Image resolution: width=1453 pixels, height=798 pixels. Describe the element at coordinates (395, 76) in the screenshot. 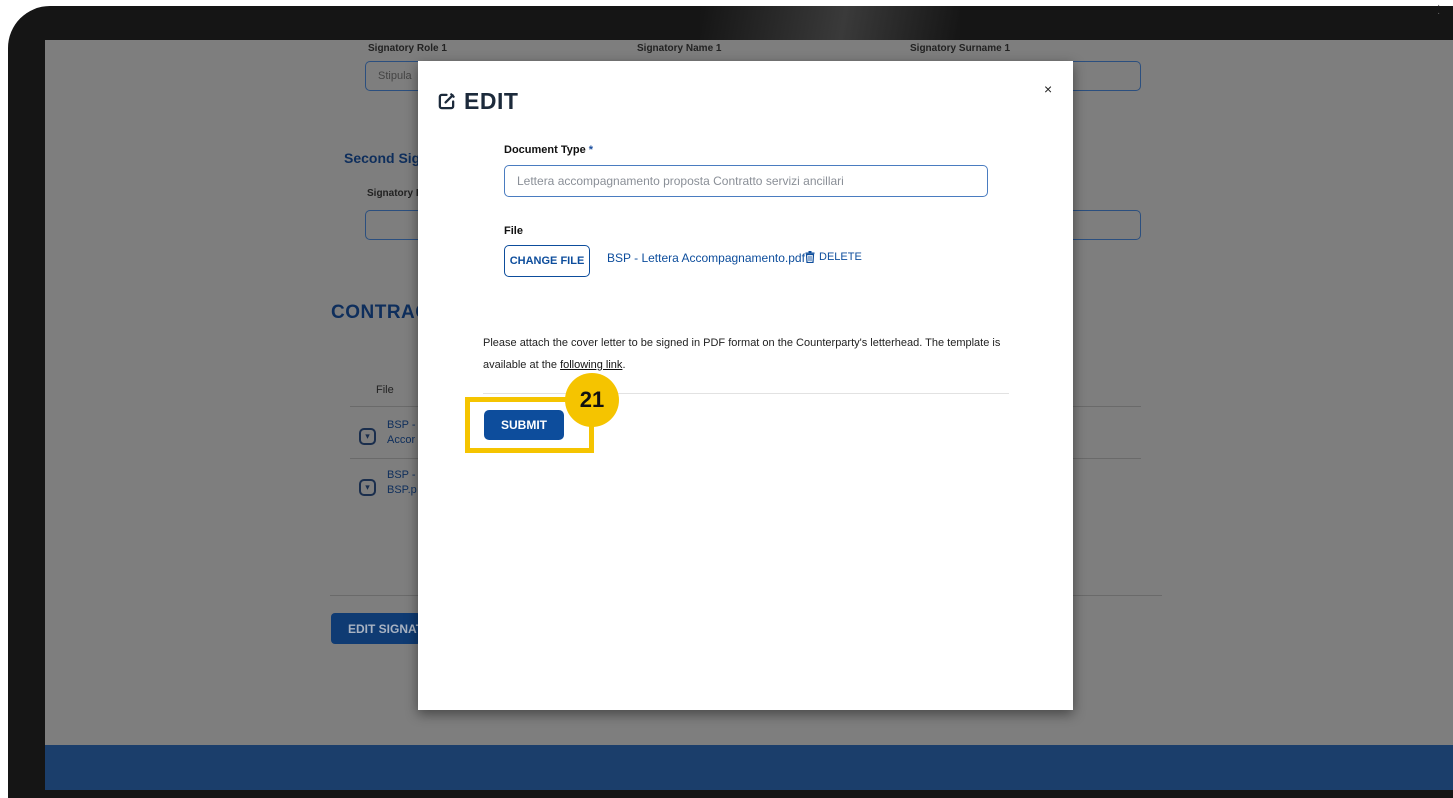

I see `signatory-role-1-value: Stipula` at that location.